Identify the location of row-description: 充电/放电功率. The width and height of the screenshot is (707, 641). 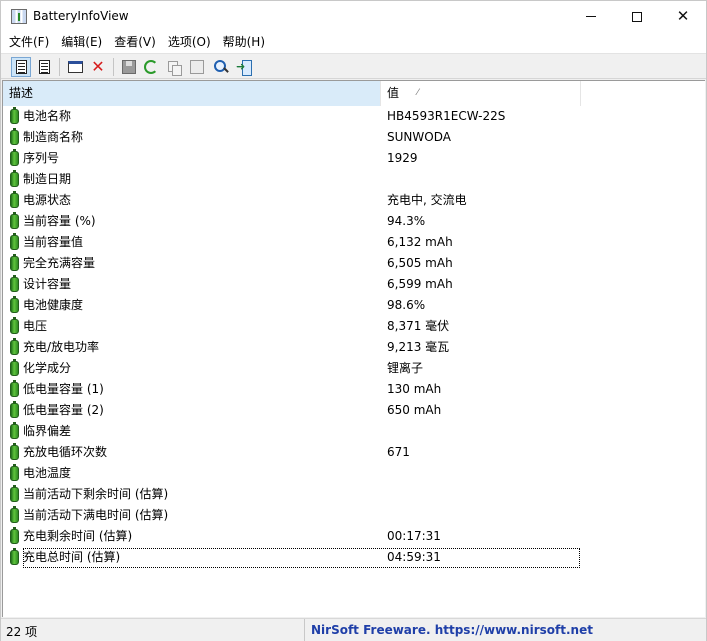
(61, 347).